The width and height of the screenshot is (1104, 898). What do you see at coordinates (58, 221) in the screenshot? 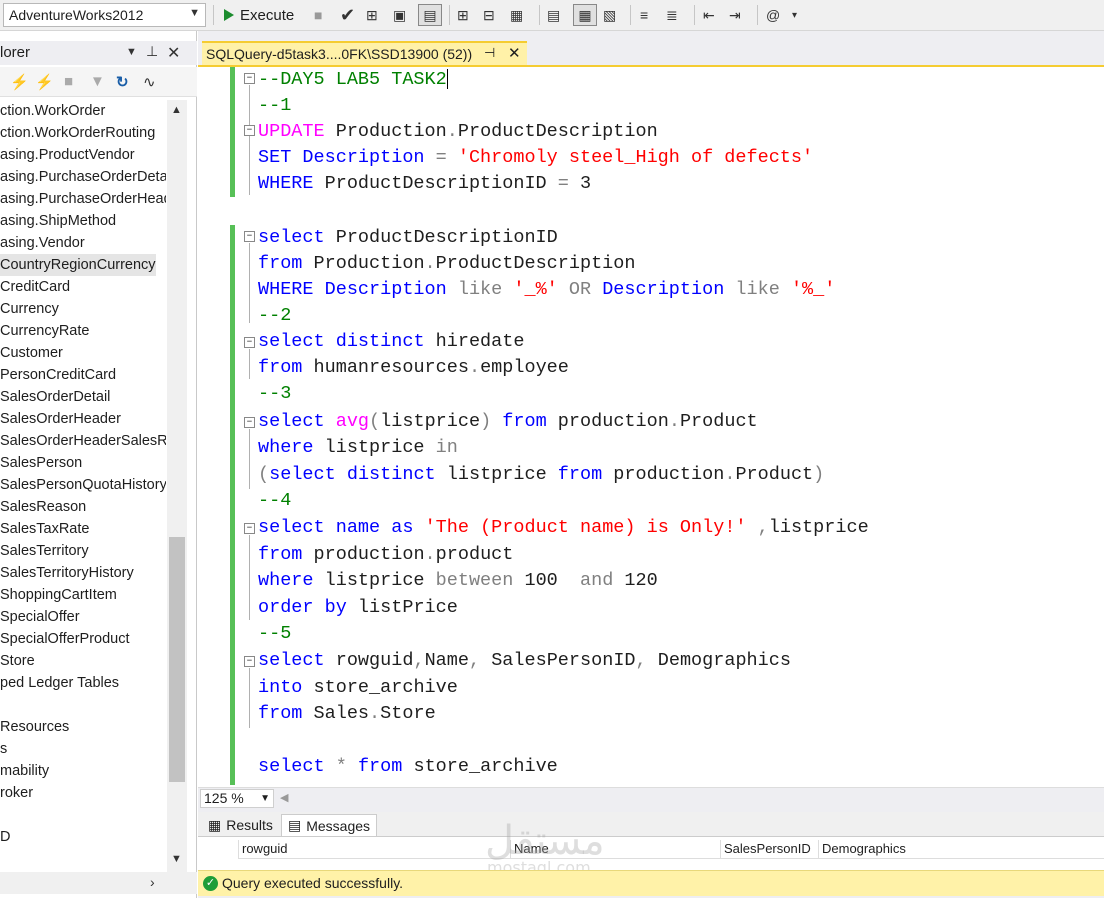
I see `tree-item: asing.ShipMethod` at bounding box center [58, 221].